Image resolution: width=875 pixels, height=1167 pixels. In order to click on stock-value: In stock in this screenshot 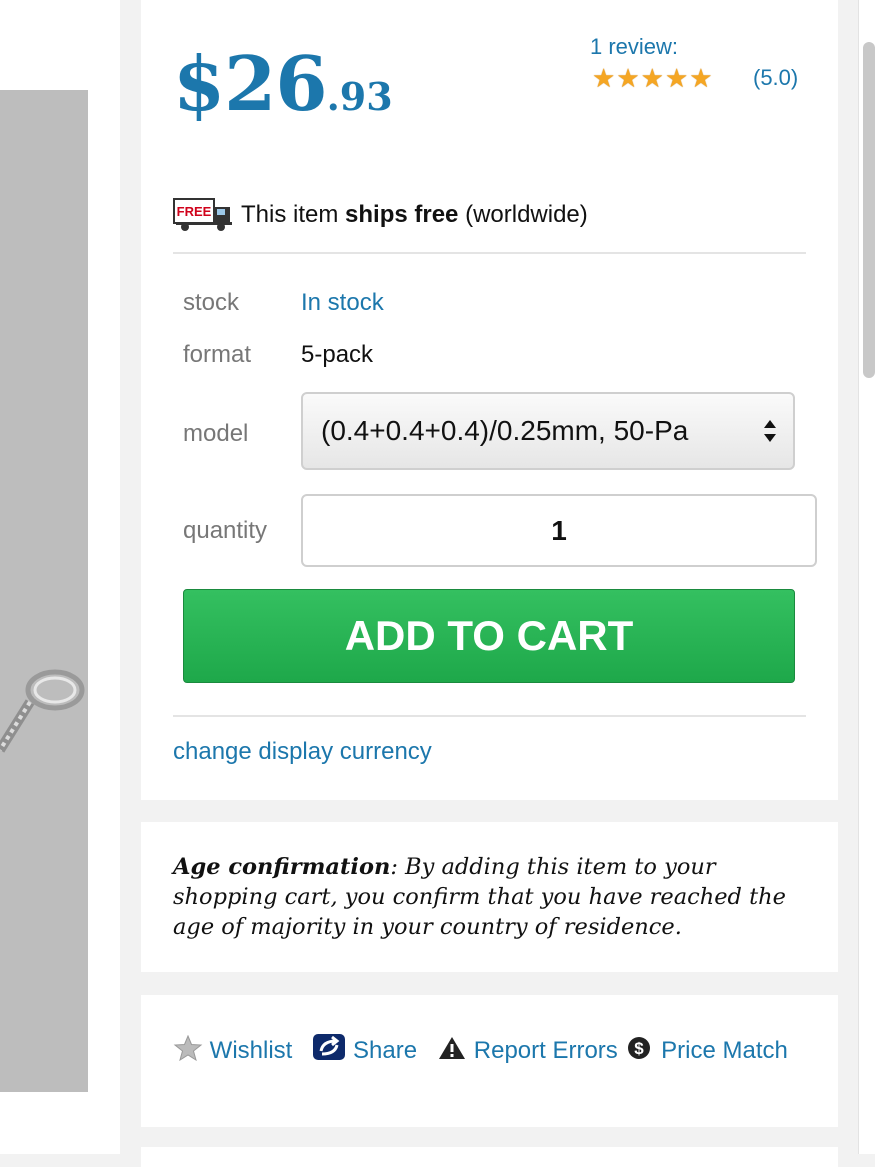, I will do `click(342, 302)`.